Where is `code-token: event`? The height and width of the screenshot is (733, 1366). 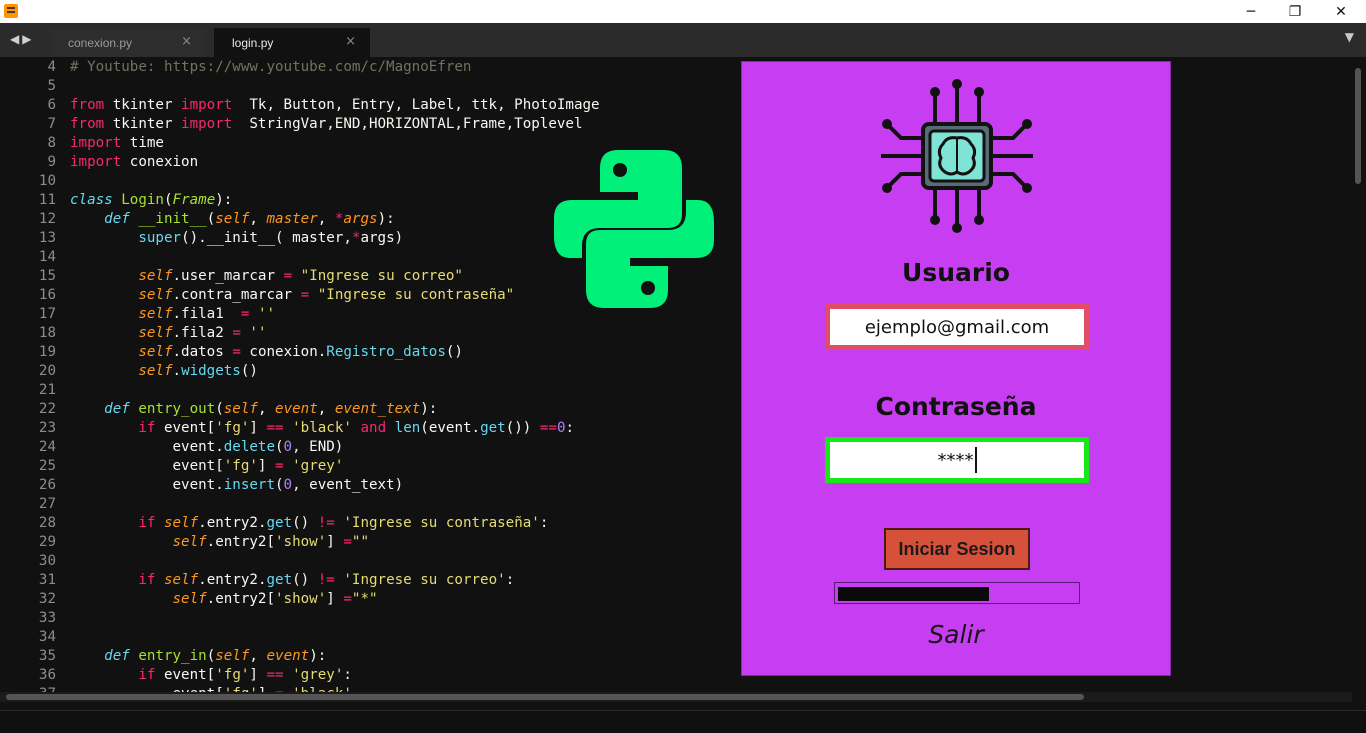 code-token: event is located at coordinates (288, 656).